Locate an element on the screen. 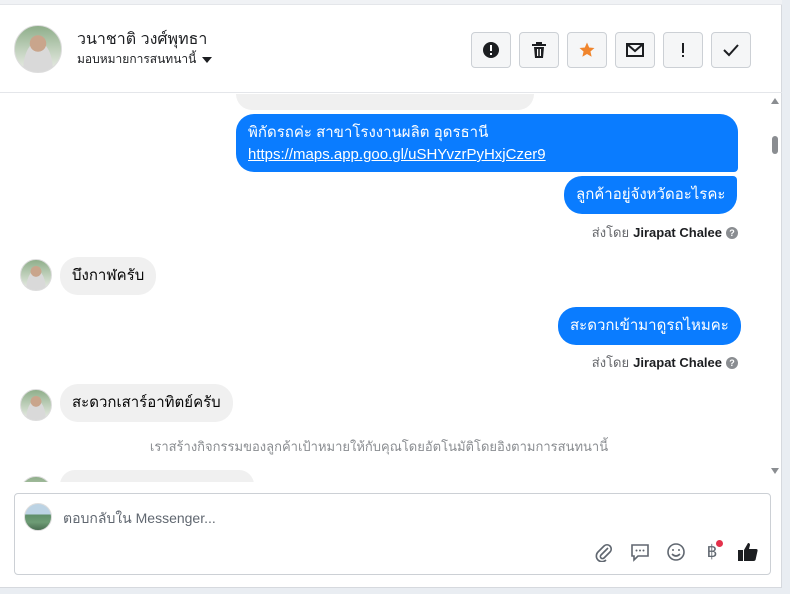 The width and height of the screenshot is (790, 594). message-bubble-outgoing: ลูกค้าอยู่จังหวัดอะไรคะ is located at coordinates (651, 195).